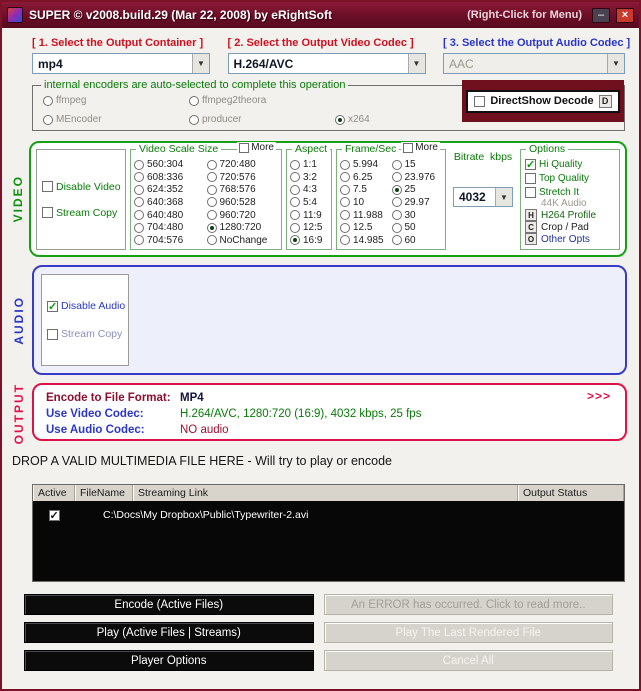  Describe the element at coordinates (599, 396) in the screenshot. I see `output-more-arrow: >>>` at that location.